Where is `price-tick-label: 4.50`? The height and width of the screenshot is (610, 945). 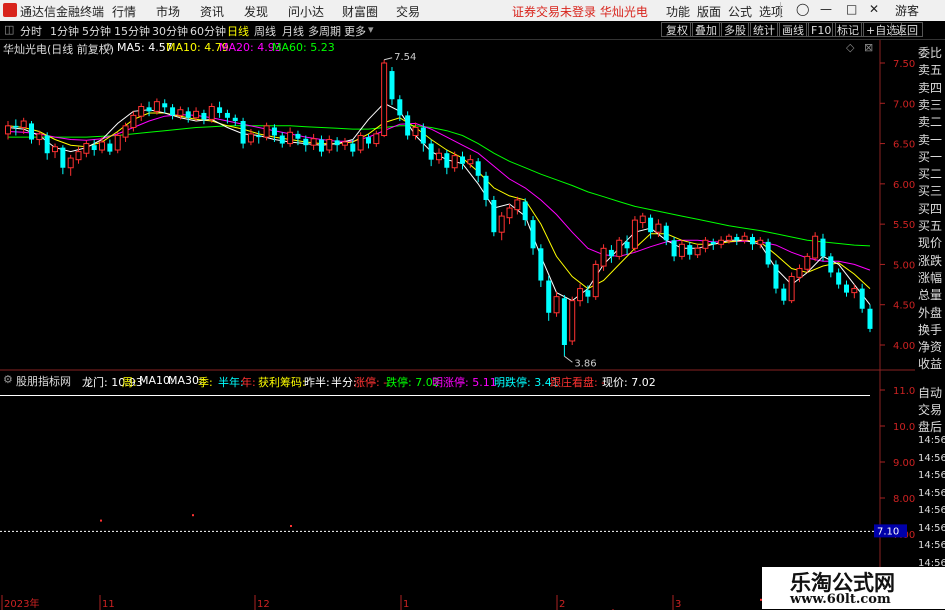
price-tick-label: 4.50 is located at coordinates (904, 306).